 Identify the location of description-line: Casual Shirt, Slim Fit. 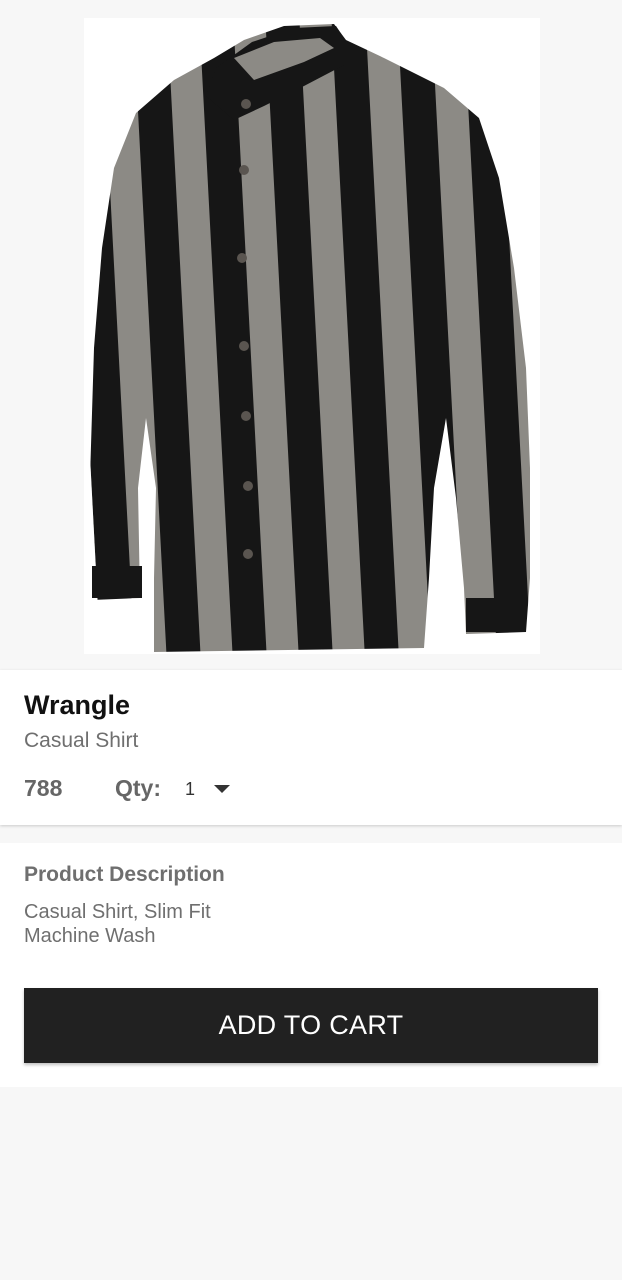
(117, 912).